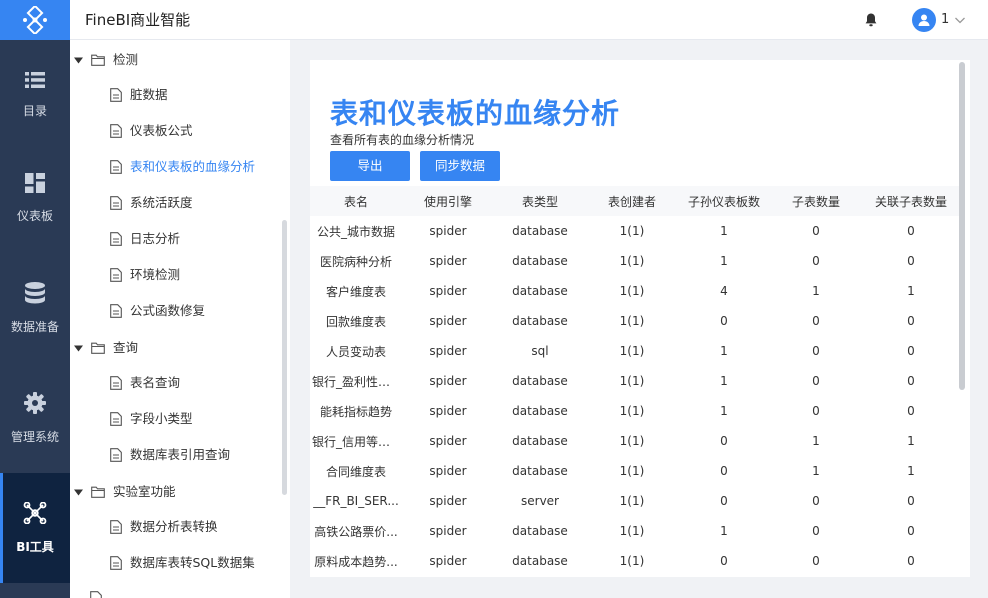 This screenshot has height=598, width=988. I want to click on table-row: 高铁公路票价... spider database 1(1) 1 0 0, so click(635, 531).